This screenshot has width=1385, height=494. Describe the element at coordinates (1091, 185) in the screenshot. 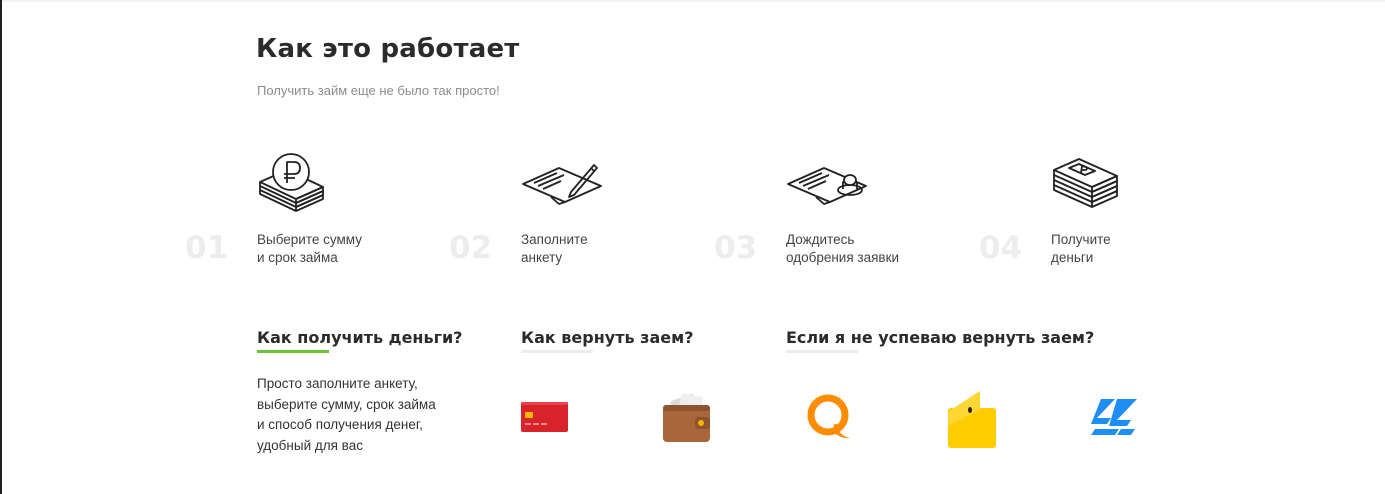

I see `cash-stack-icon` at that location.